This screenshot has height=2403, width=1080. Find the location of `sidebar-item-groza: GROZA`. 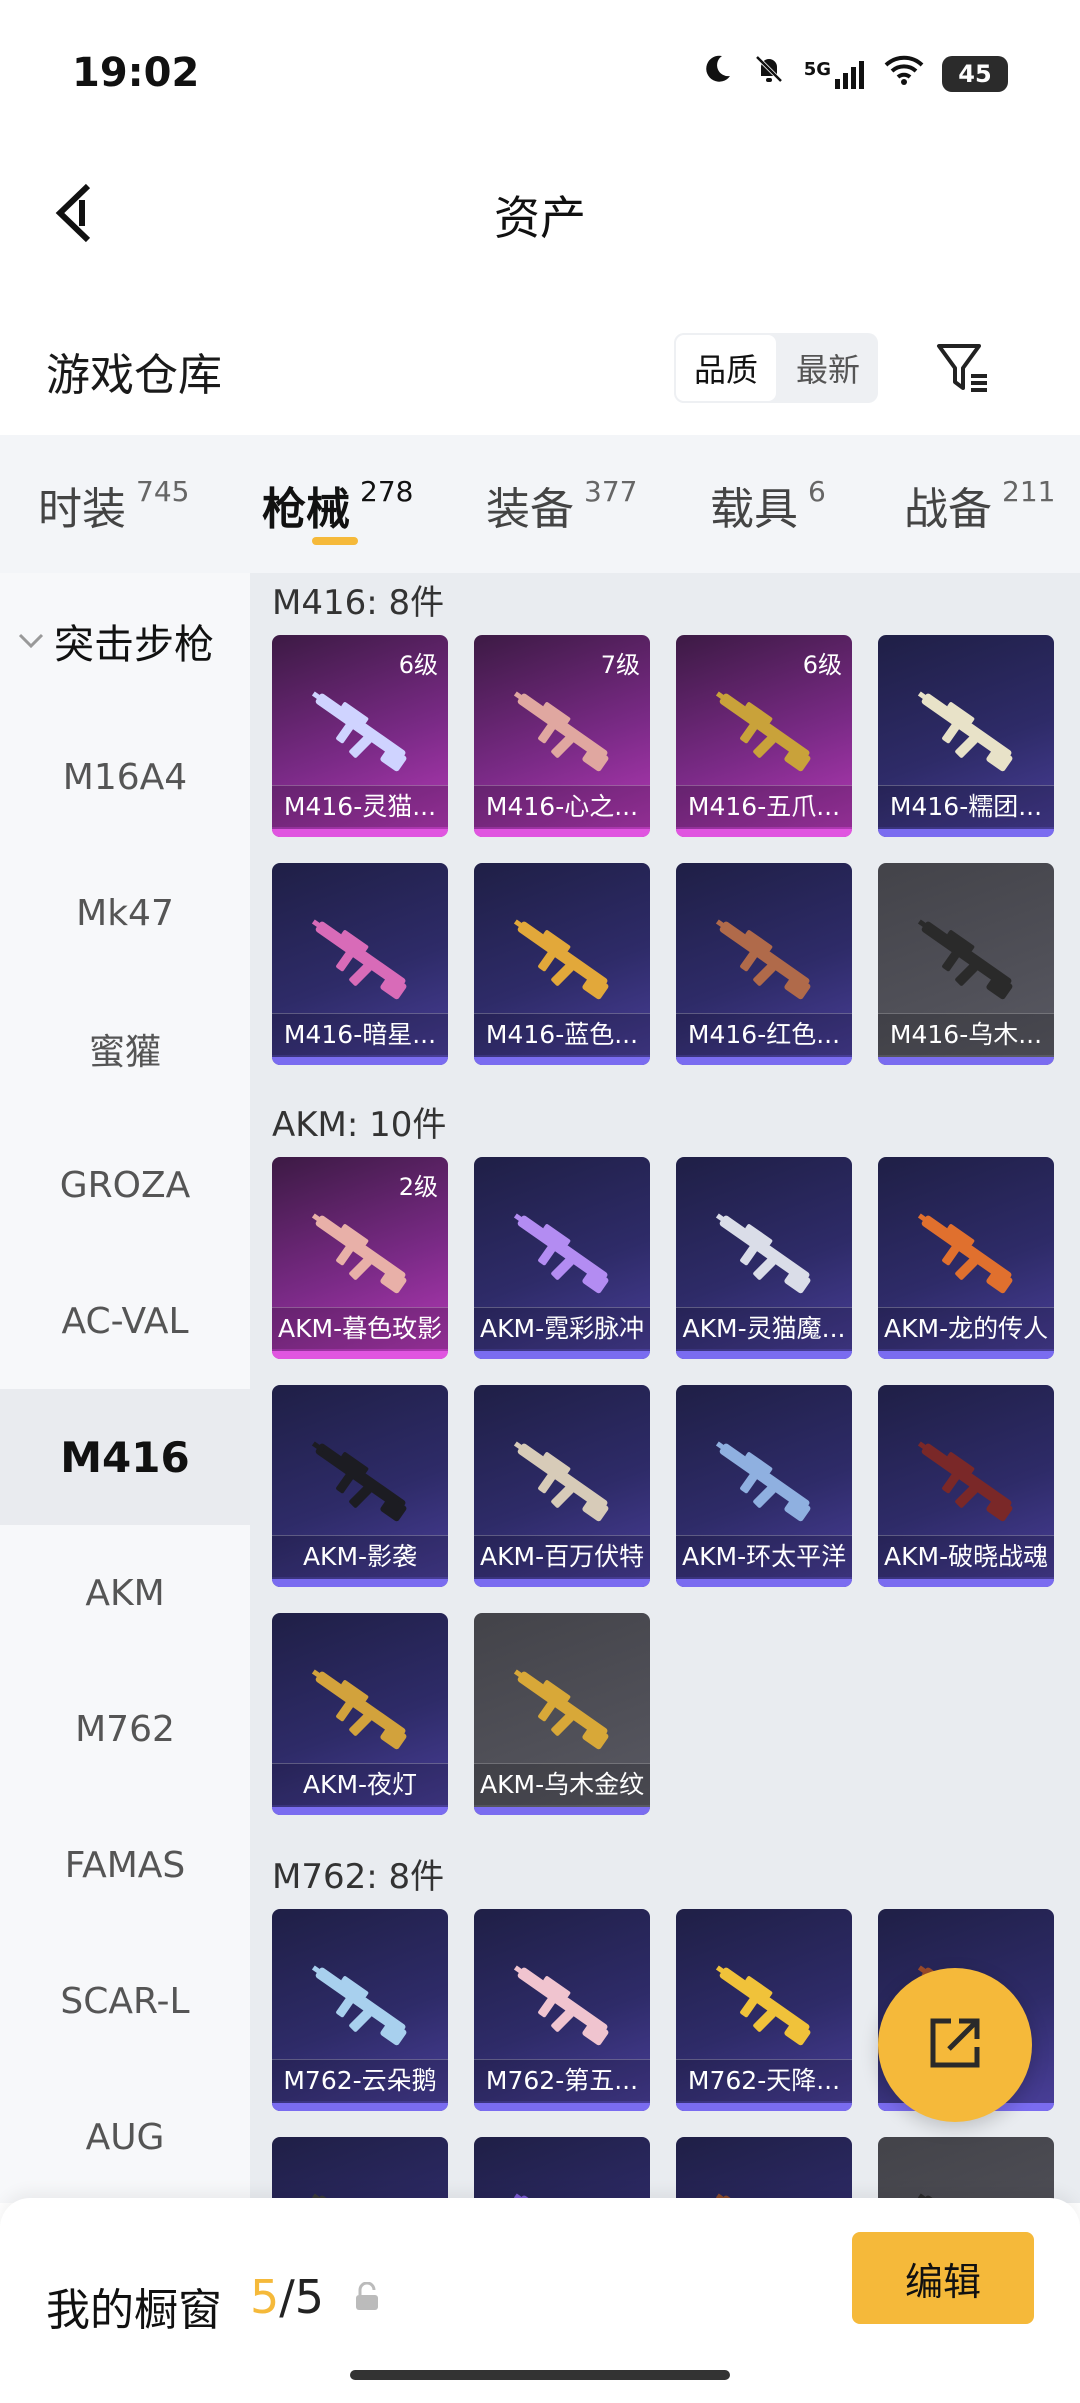

sidebar-item-groza: GROZA is located at coordinates (125, 1185).